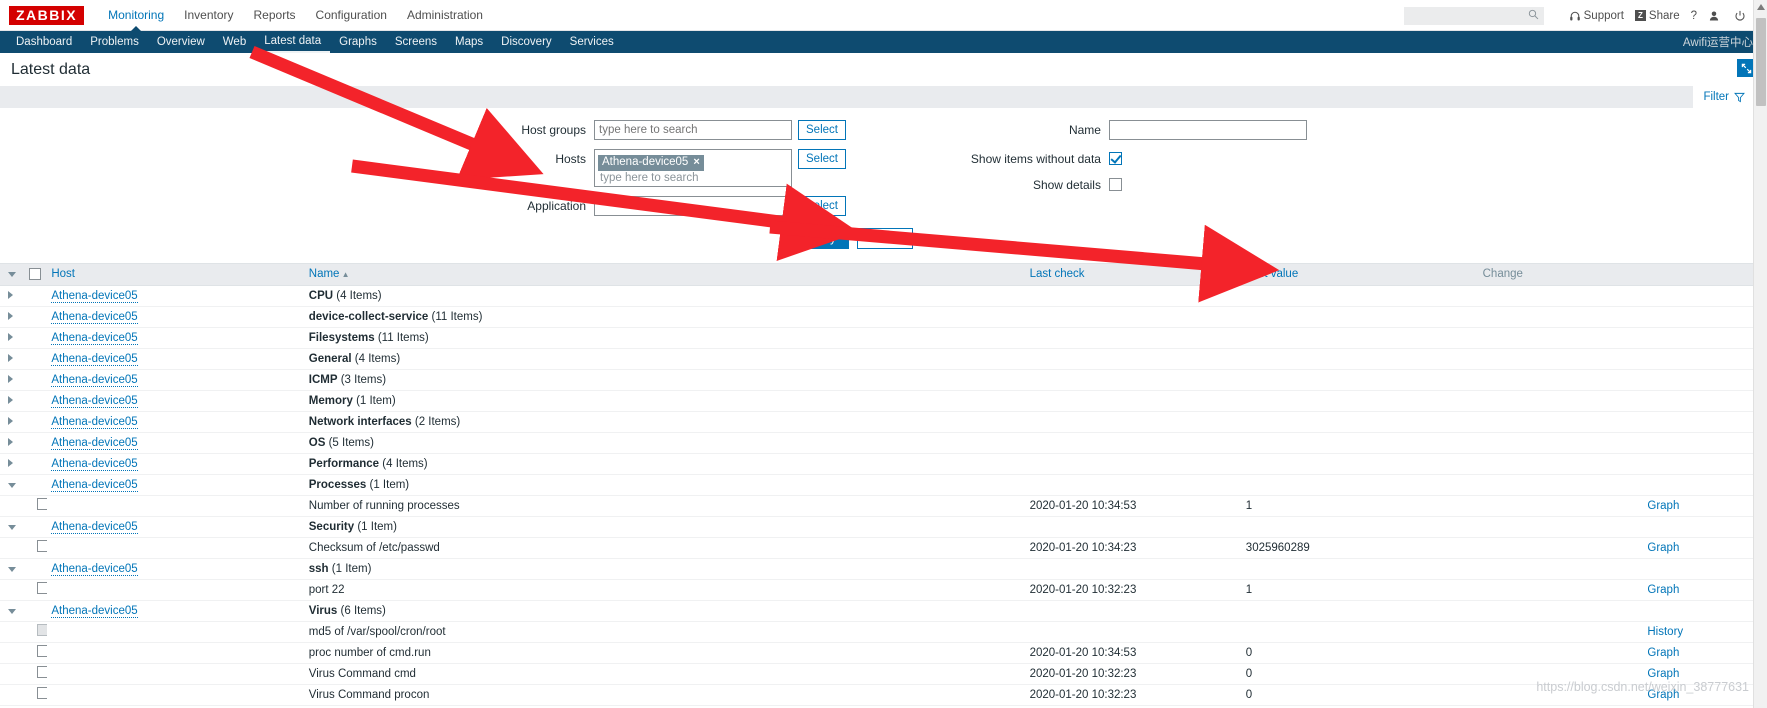 The height and width of the screenshot is (708, 1767). What do you see at coordinates (114, 42) in the screenshot?
I see `sub-menu-item-problems: Problems` at bounding box center [114, 42].